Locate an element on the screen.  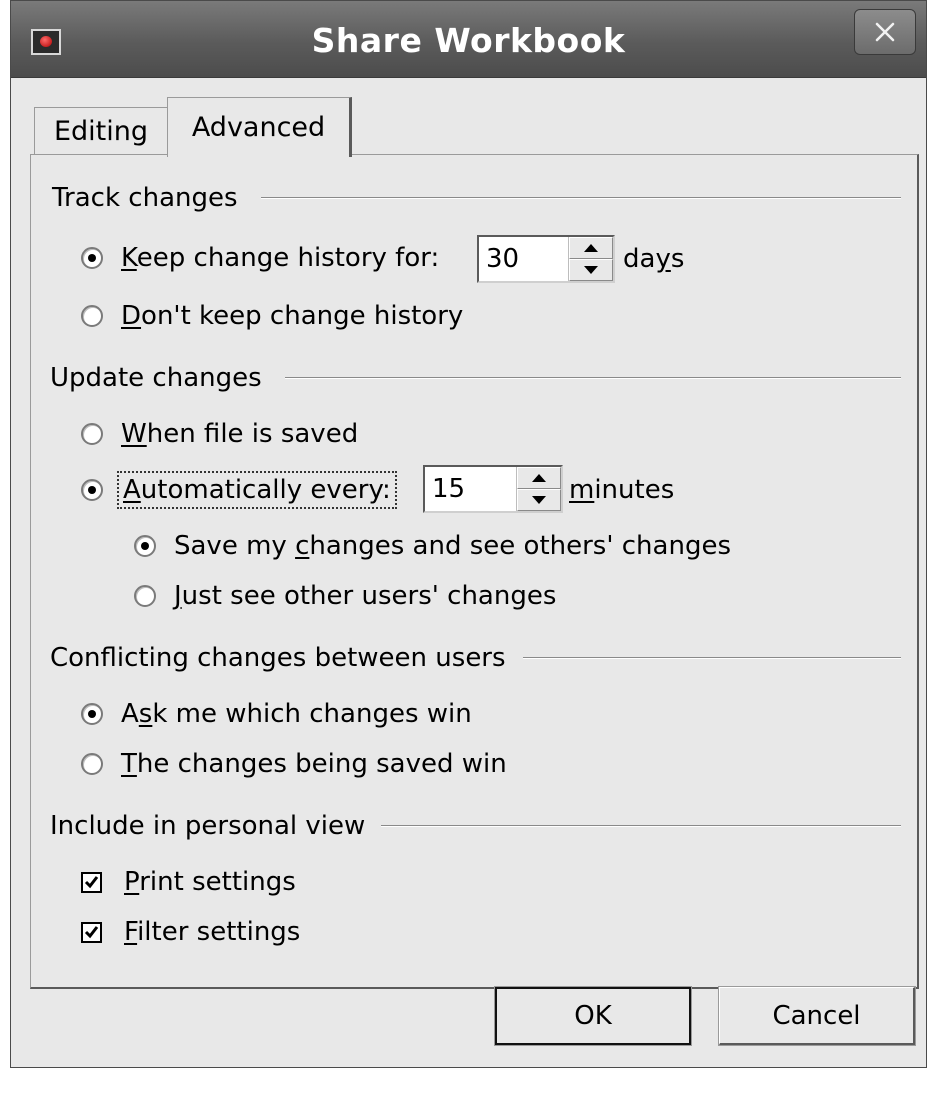
close-button is located at coordinates (885, 32).